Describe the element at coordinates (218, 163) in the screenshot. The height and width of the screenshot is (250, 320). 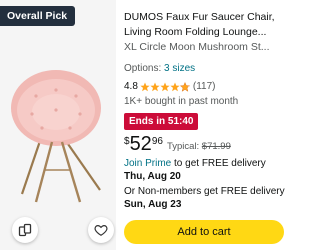
I see `prime-delivery-text: to get FREE delivery` at that location.